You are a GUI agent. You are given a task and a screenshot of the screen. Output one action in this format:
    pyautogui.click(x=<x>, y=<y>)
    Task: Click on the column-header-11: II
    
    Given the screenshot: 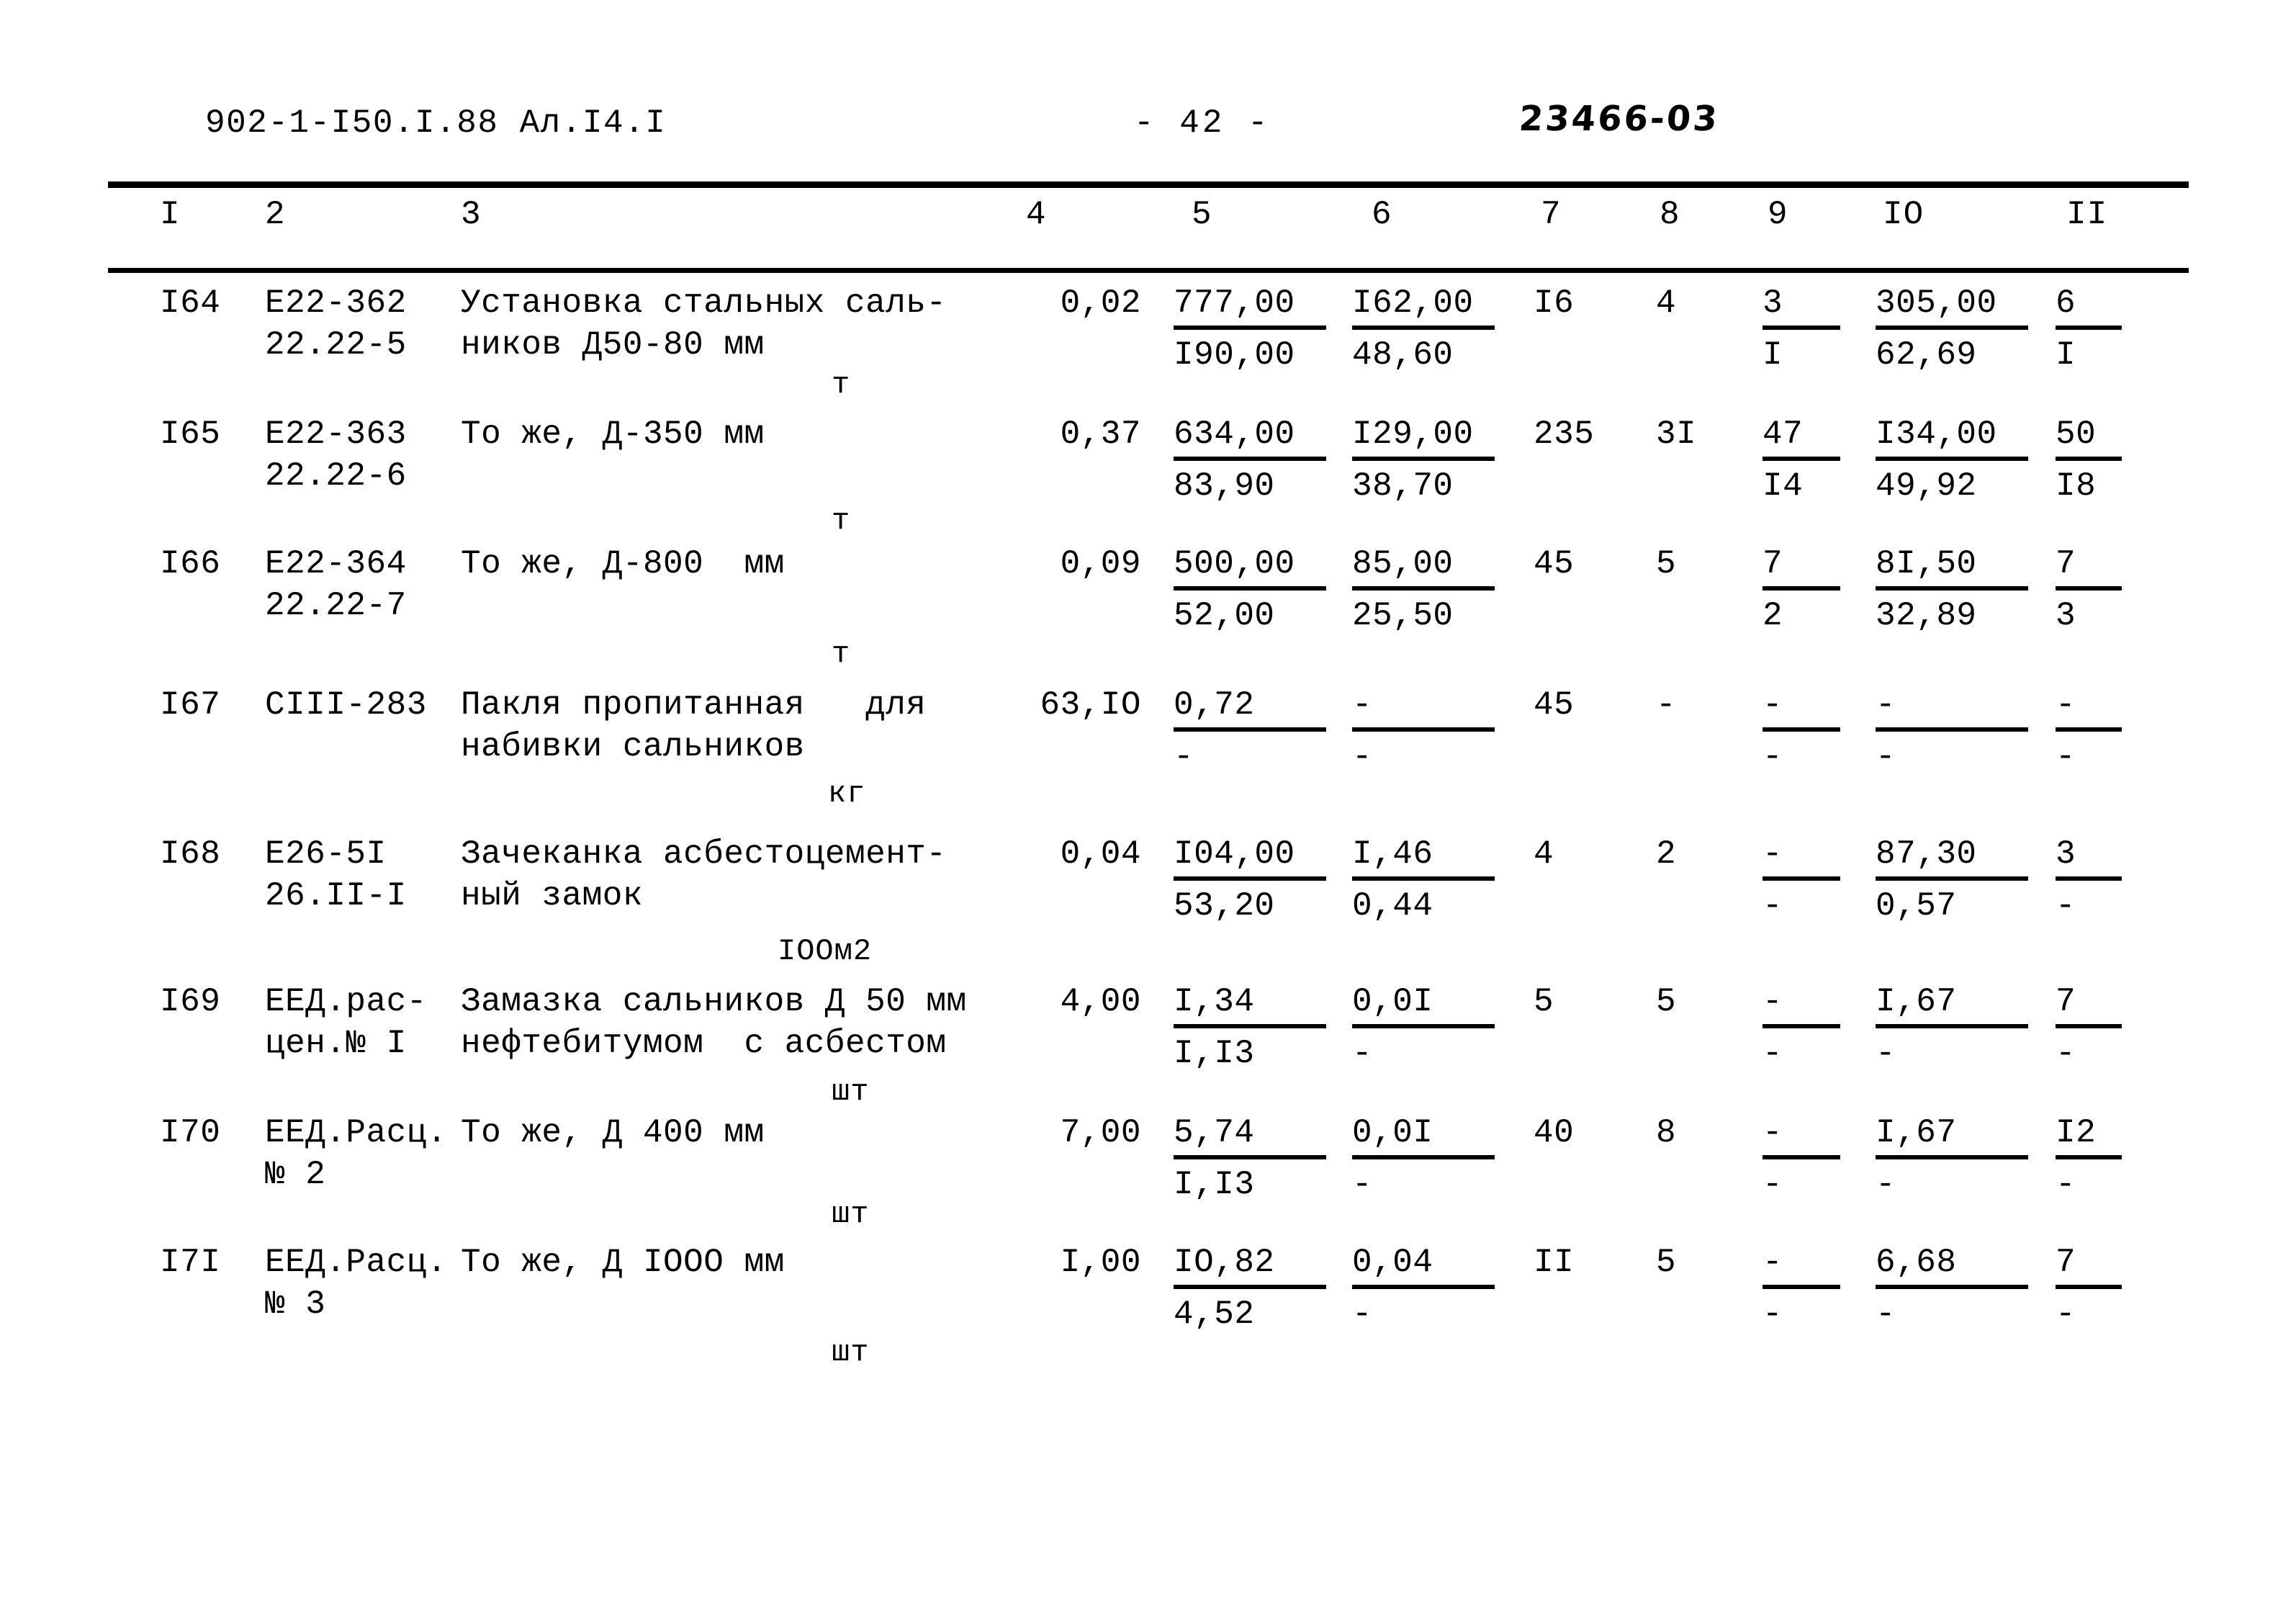 What is the action you would take?
    pyautogui.click(x=2087, y=214)
    